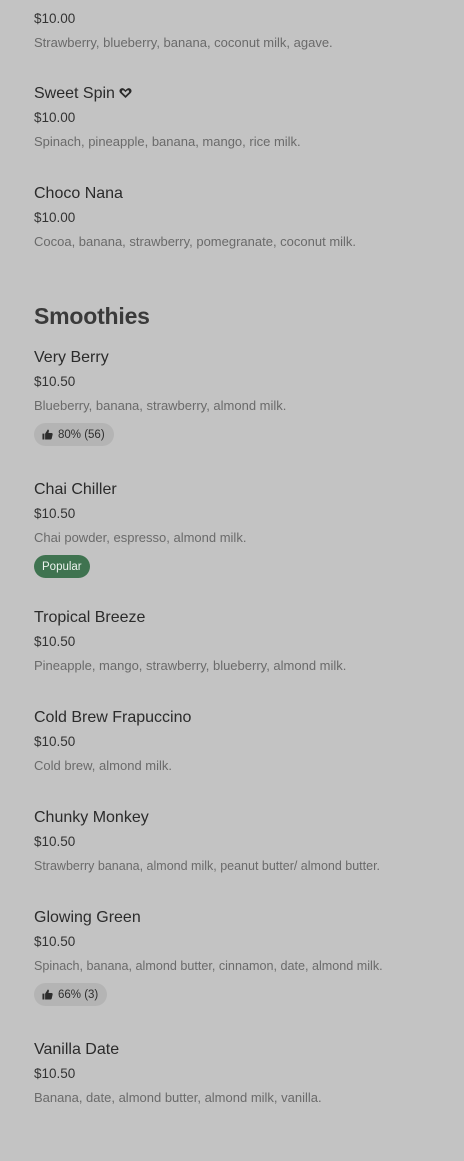  I want to click on rating-badge: 66% (3), so click(71, 994).